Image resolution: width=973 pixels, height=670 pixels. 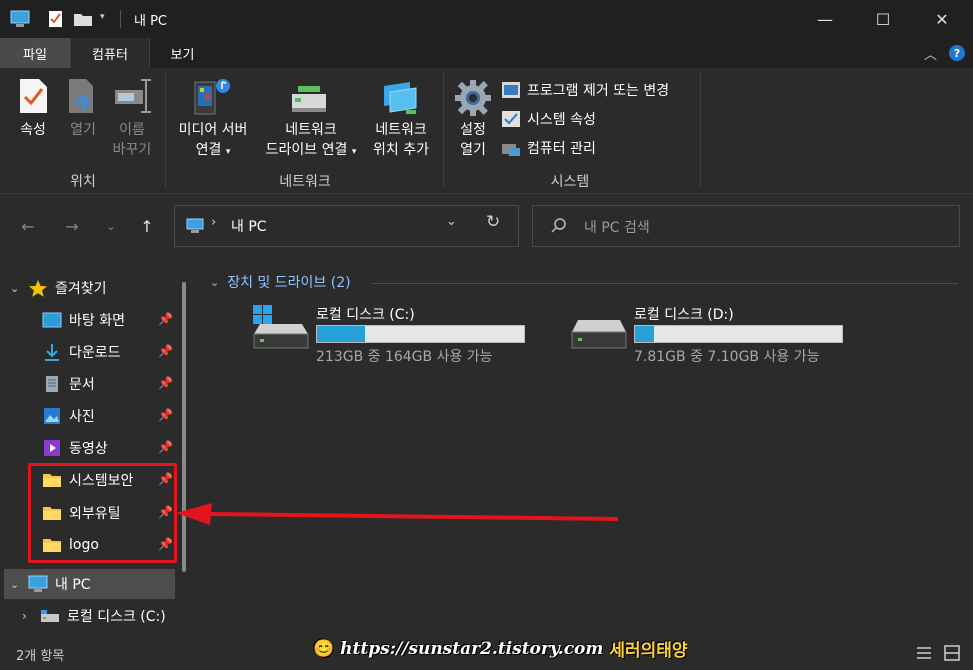 I want to click on drive-icon, so click(x=50, y=616).